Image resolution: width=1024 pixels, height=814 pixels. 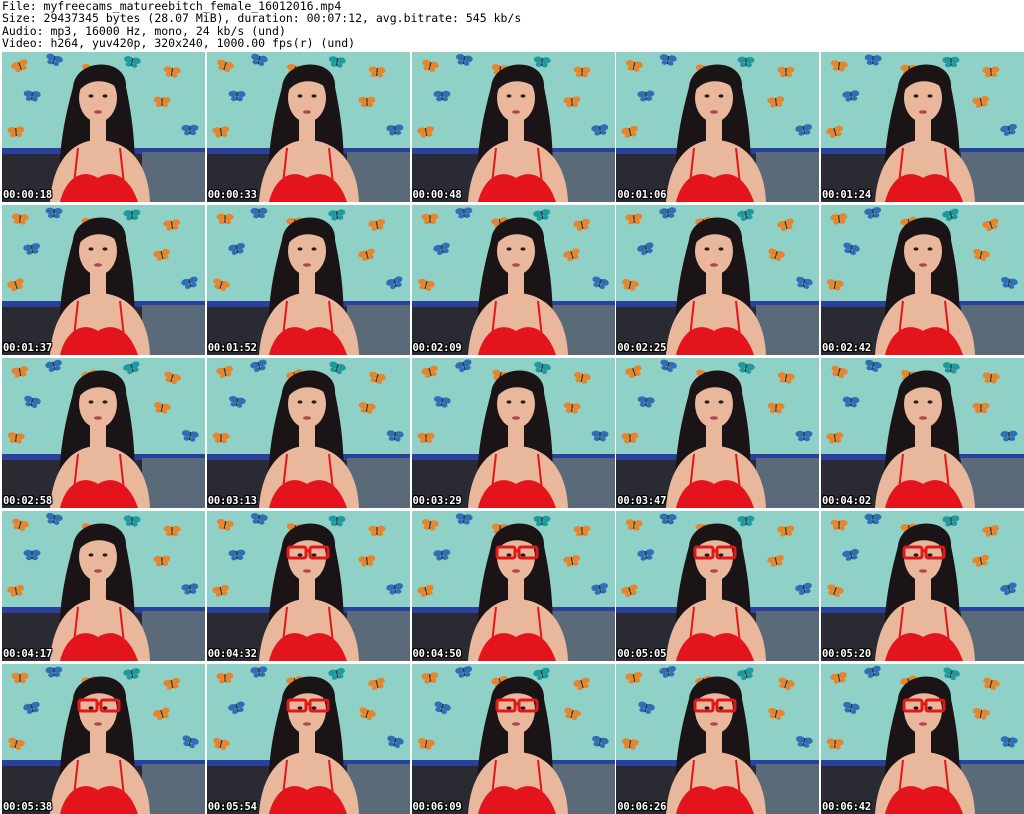 I want to click on video-thumbnail: 00:03:47, so click(x=718, y=433).